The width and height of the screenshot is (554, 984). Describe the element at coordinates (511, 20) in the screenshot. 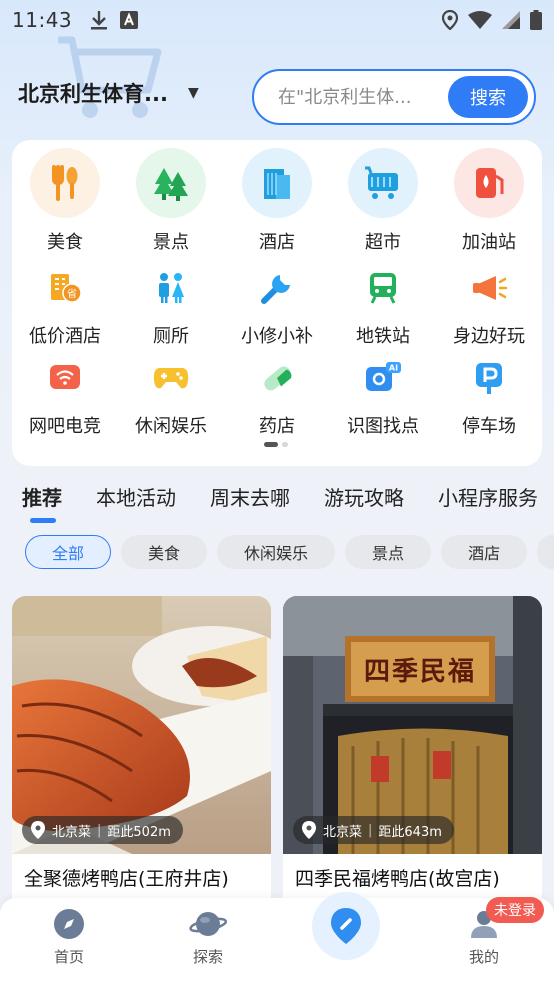

I see `signal-icon` at that location.